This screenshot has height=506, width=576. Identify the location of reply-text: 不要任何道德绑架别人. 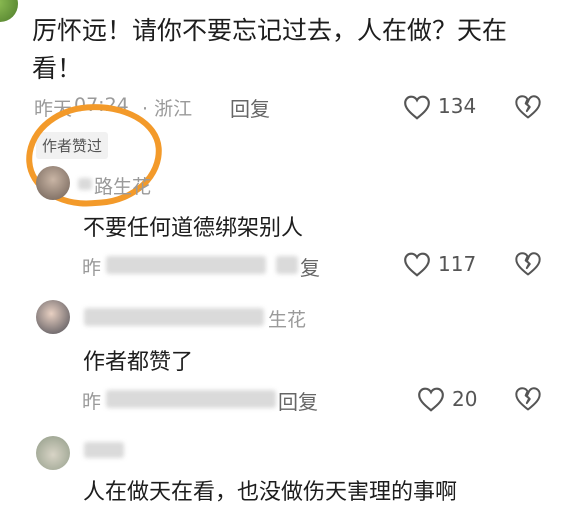
(193, 228).